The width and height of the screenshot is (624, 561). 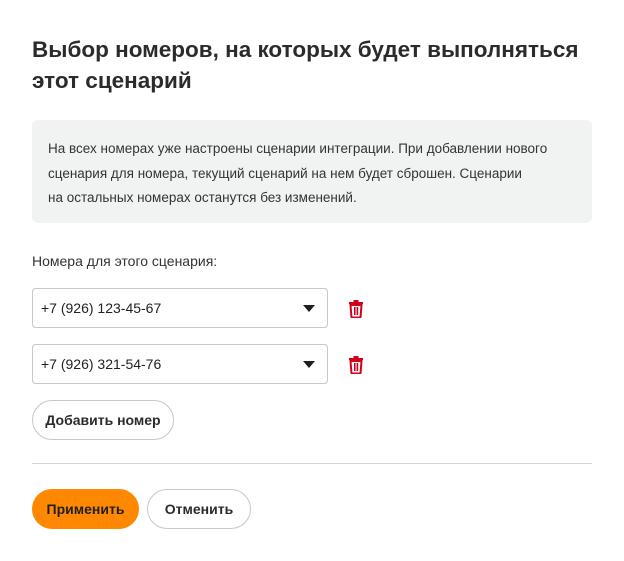 What do you see at coordinates (180, 364) in the screenshot?
I see `phone-number-select: +7 (926) 321-54-76` at bounding box center [180, 364].